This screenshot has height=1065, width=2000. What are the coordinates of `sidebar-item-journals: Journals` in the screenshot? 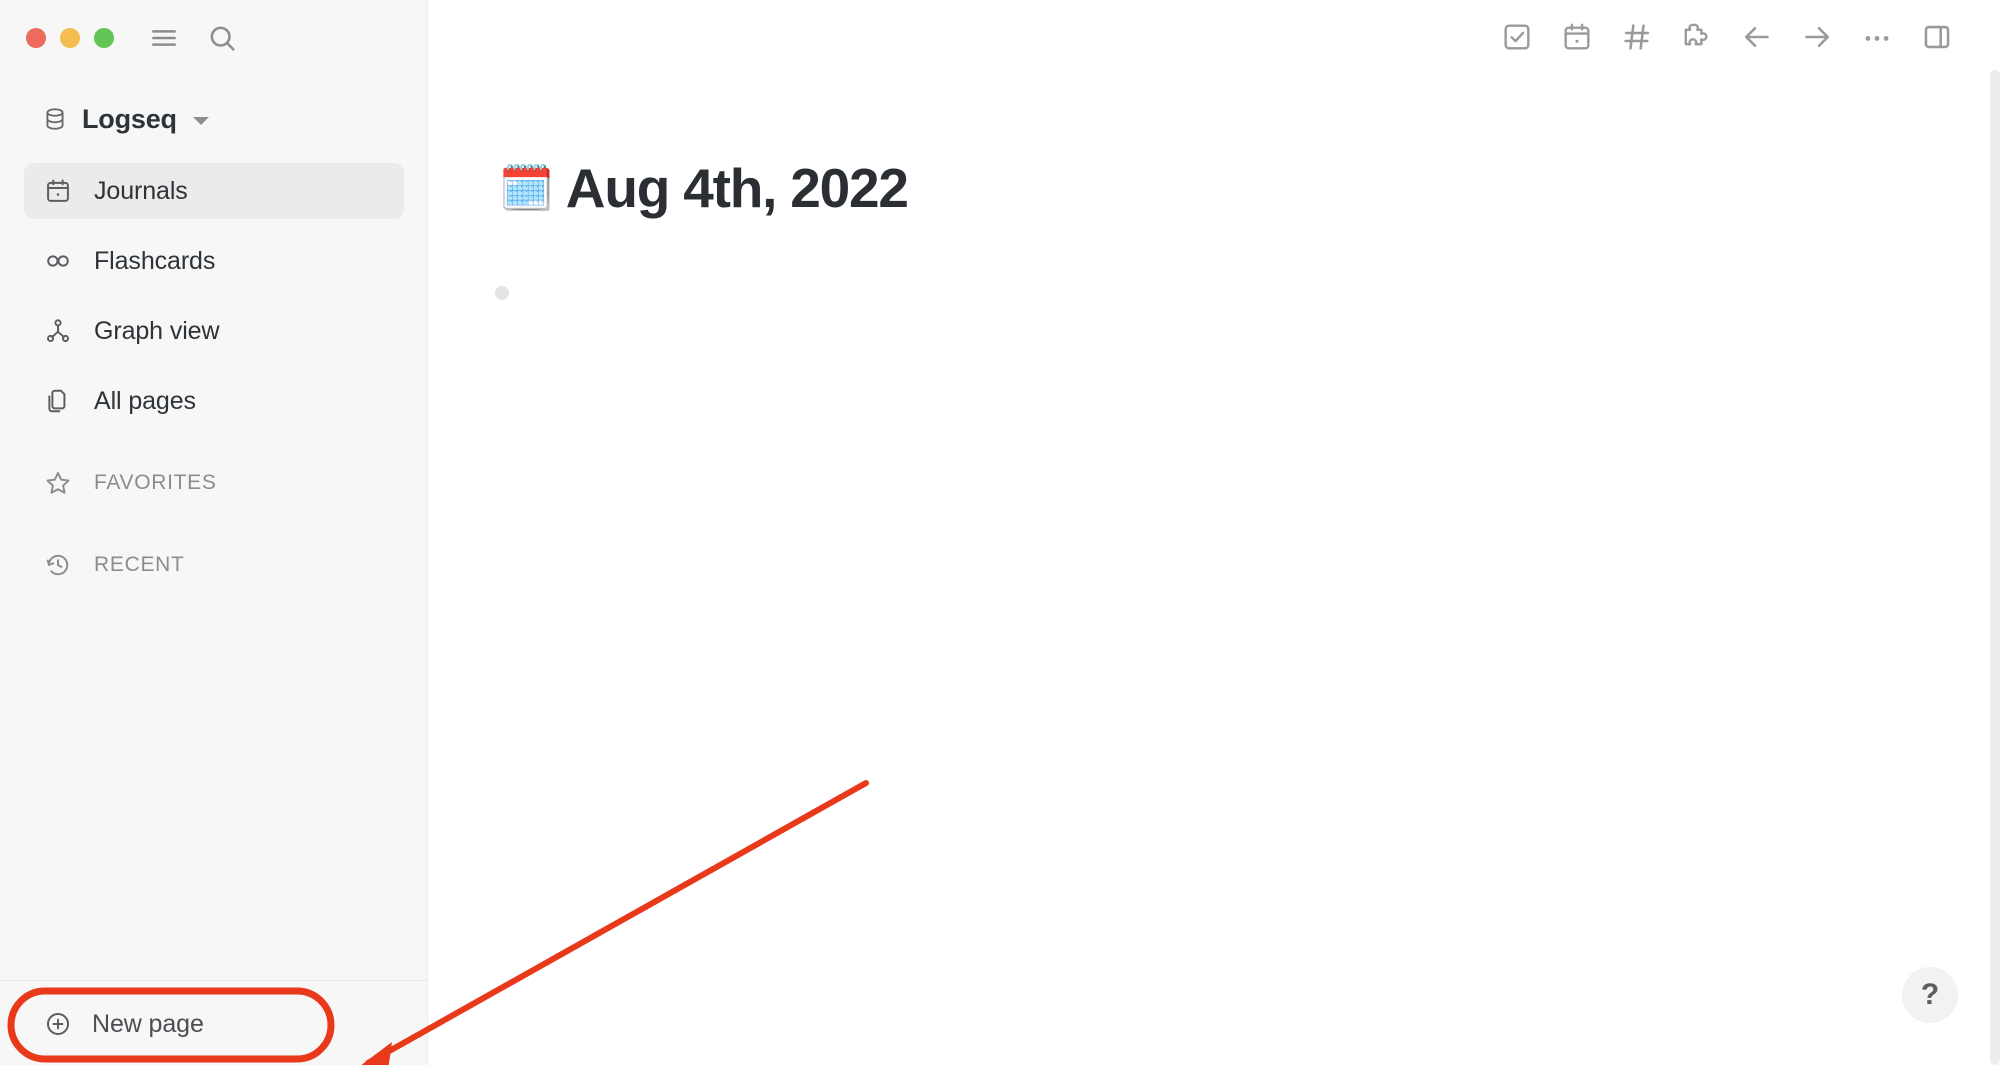 It's located at (214, 191).